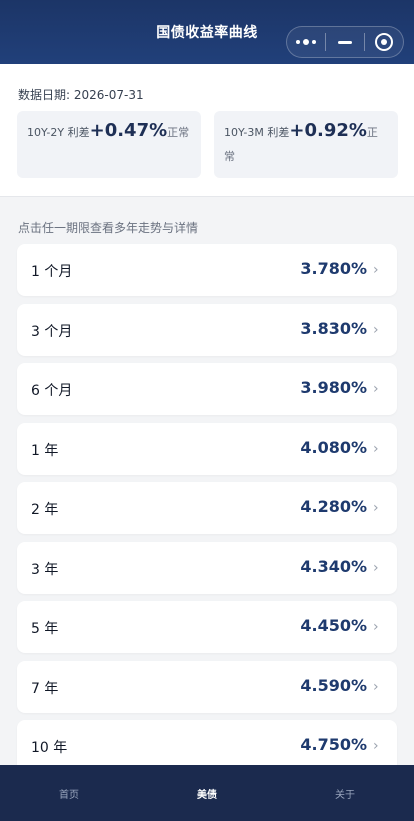  What do you see at coordinates (128, 130) in the screenshot?
I see `spread-value: +0.47%` at bounding box center [128, 130].